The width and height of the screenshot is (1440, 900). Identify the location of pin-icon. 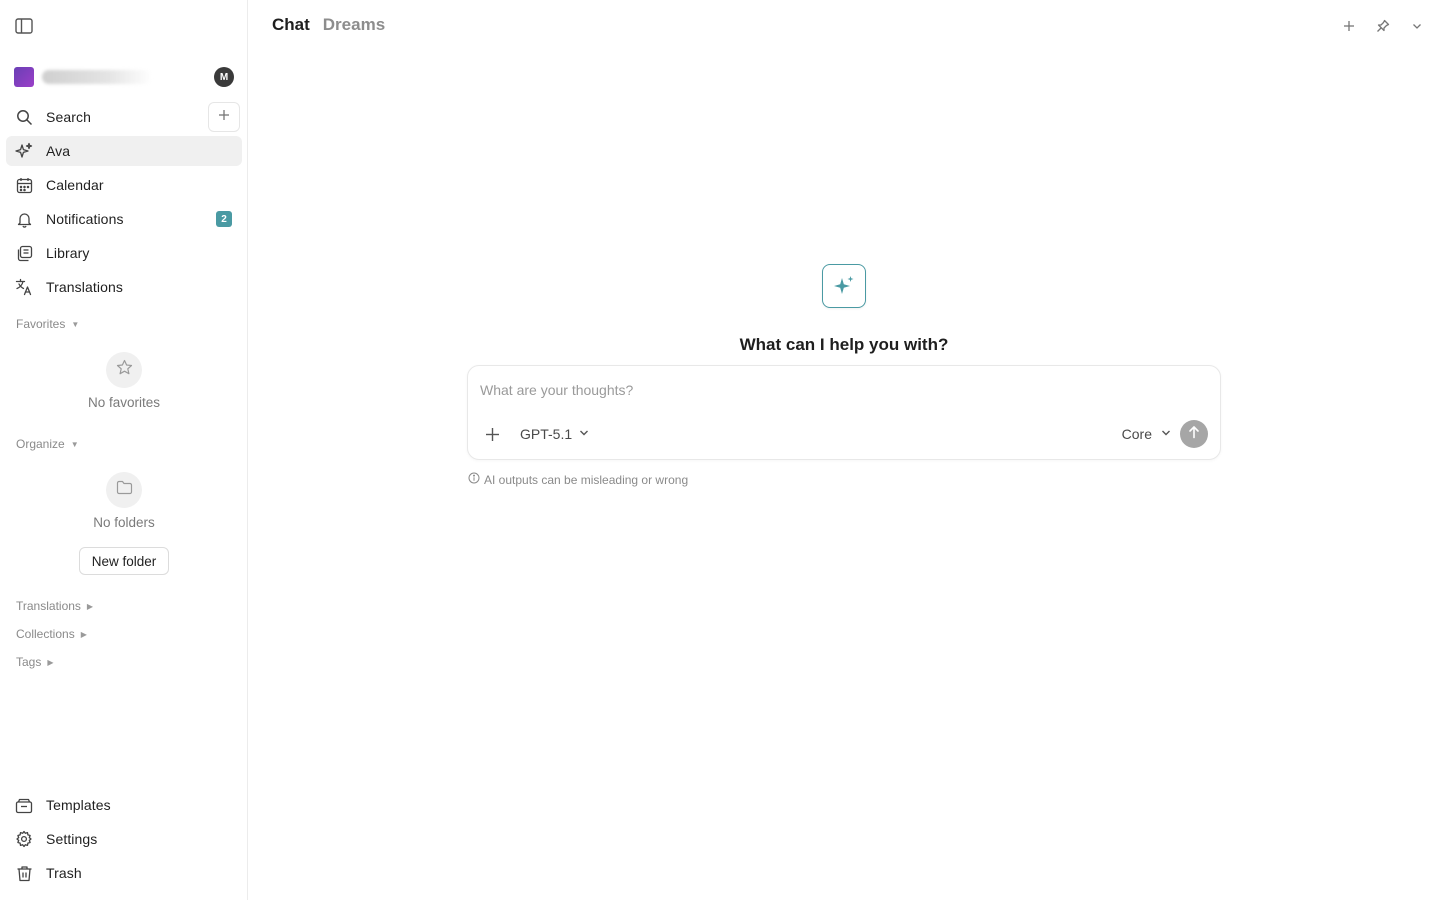
(1383, 26).